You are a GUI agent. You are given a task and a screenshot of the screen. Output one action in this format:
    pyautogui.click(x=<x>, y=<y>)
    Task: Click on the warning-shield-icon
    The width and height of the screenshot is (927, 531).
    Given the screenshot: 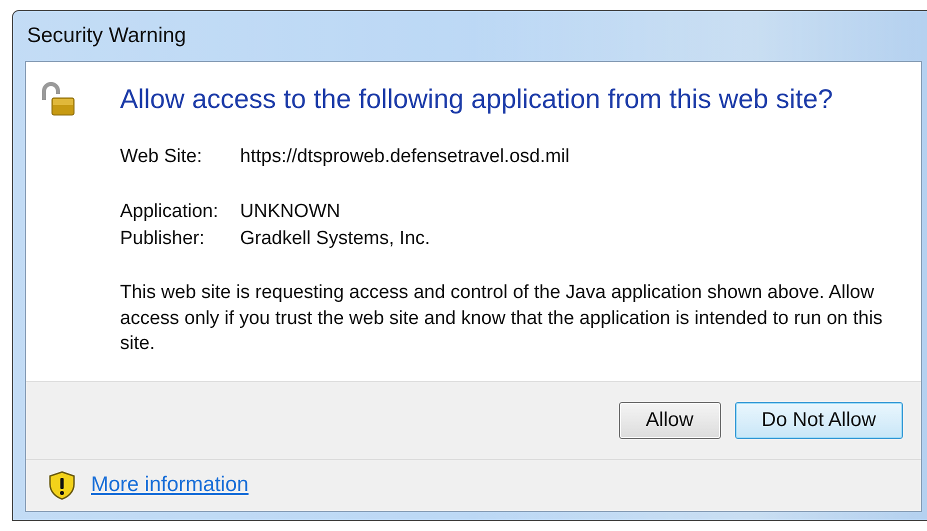 What is the action you would take?
    pyautogui.click(x=62, y=485)
    